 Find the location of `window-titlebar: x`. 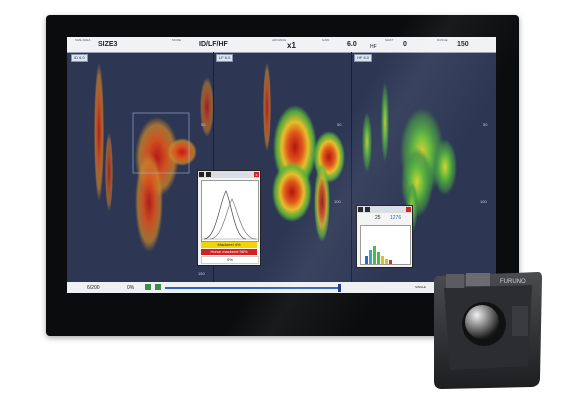

window-titlebar: x is located at coordinates (229, 174).